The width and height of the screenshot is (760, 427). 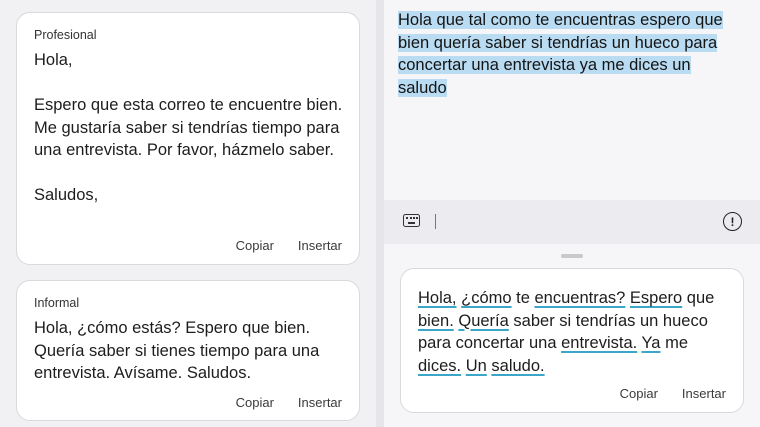 I want to click on corrected-word: Quería, so click(x=483, y=321).